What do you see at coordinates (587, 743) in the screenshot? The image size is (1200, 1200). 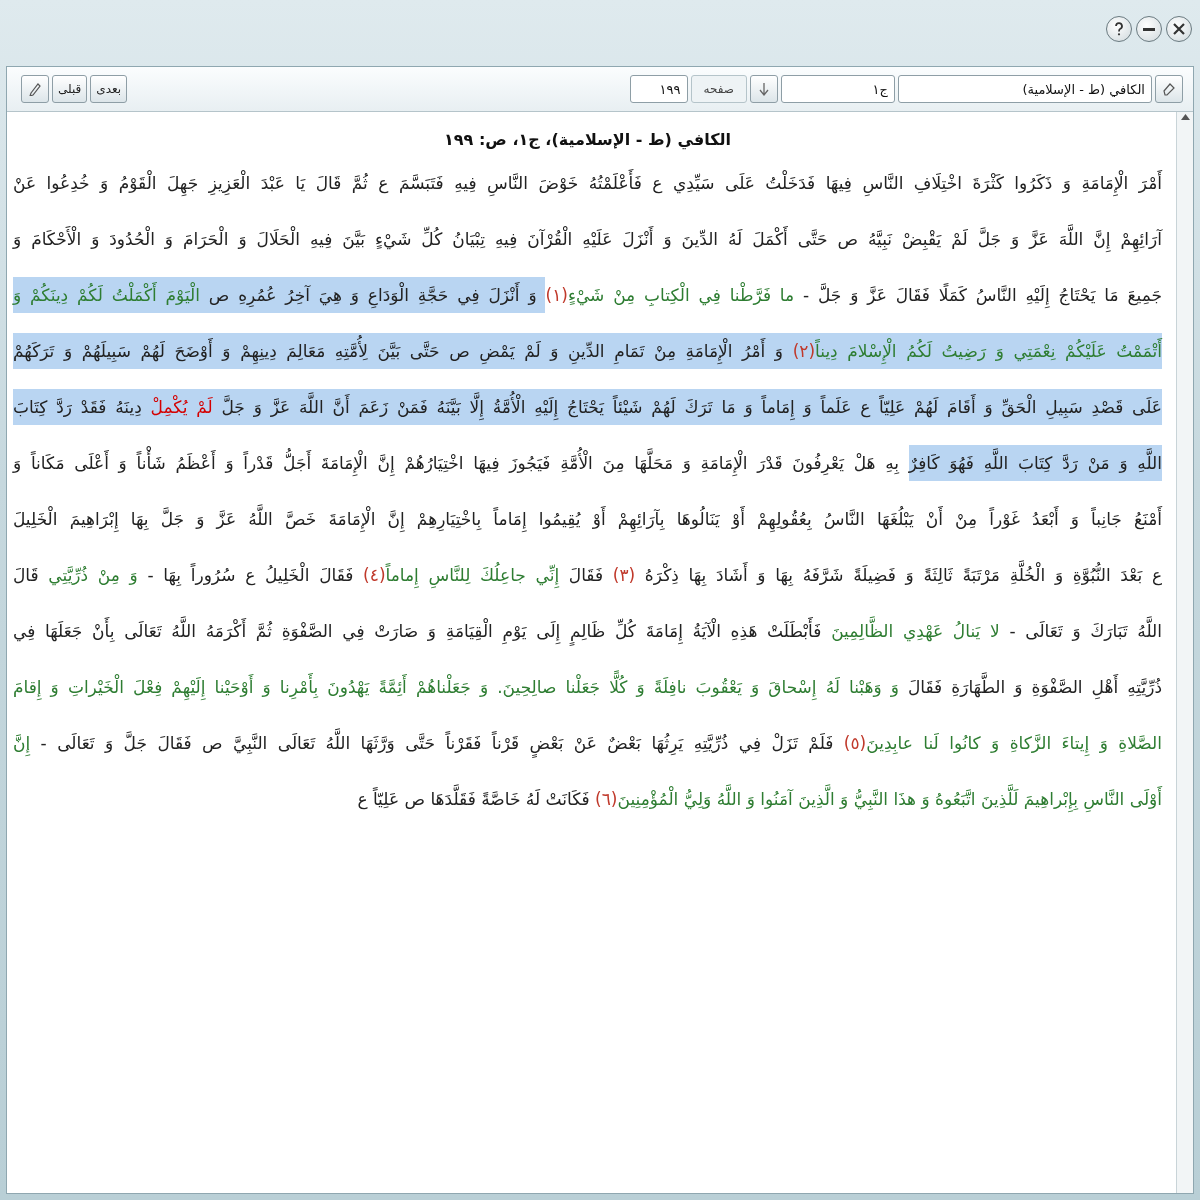 I see `text-line: الصَّلاةِ وَ إِيتاءَ الزَّكاةِ وَ كانُوا لَنا عابِدِينَ(٥) فَلَمْ تَزَلْ فِي ذُرِّيَّتِهِ يَرِثُهَا بَعْضٌ عَنْ بَعْضٍ قَرْناً فَقَرْناً حَتَّى وَرَّثَهَا اللَّهُ تَعَالَى النَّبِيَّ ص فَقَالَ جَلَّ وَ تَعَالَى - إِنَّ` at bounding box center [587, 743].